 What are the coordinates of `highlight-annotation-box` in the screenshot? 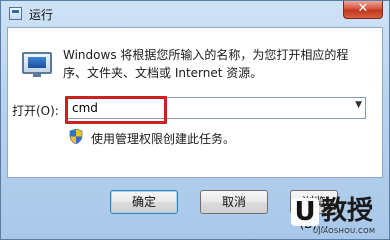 It's located at (116, 110).